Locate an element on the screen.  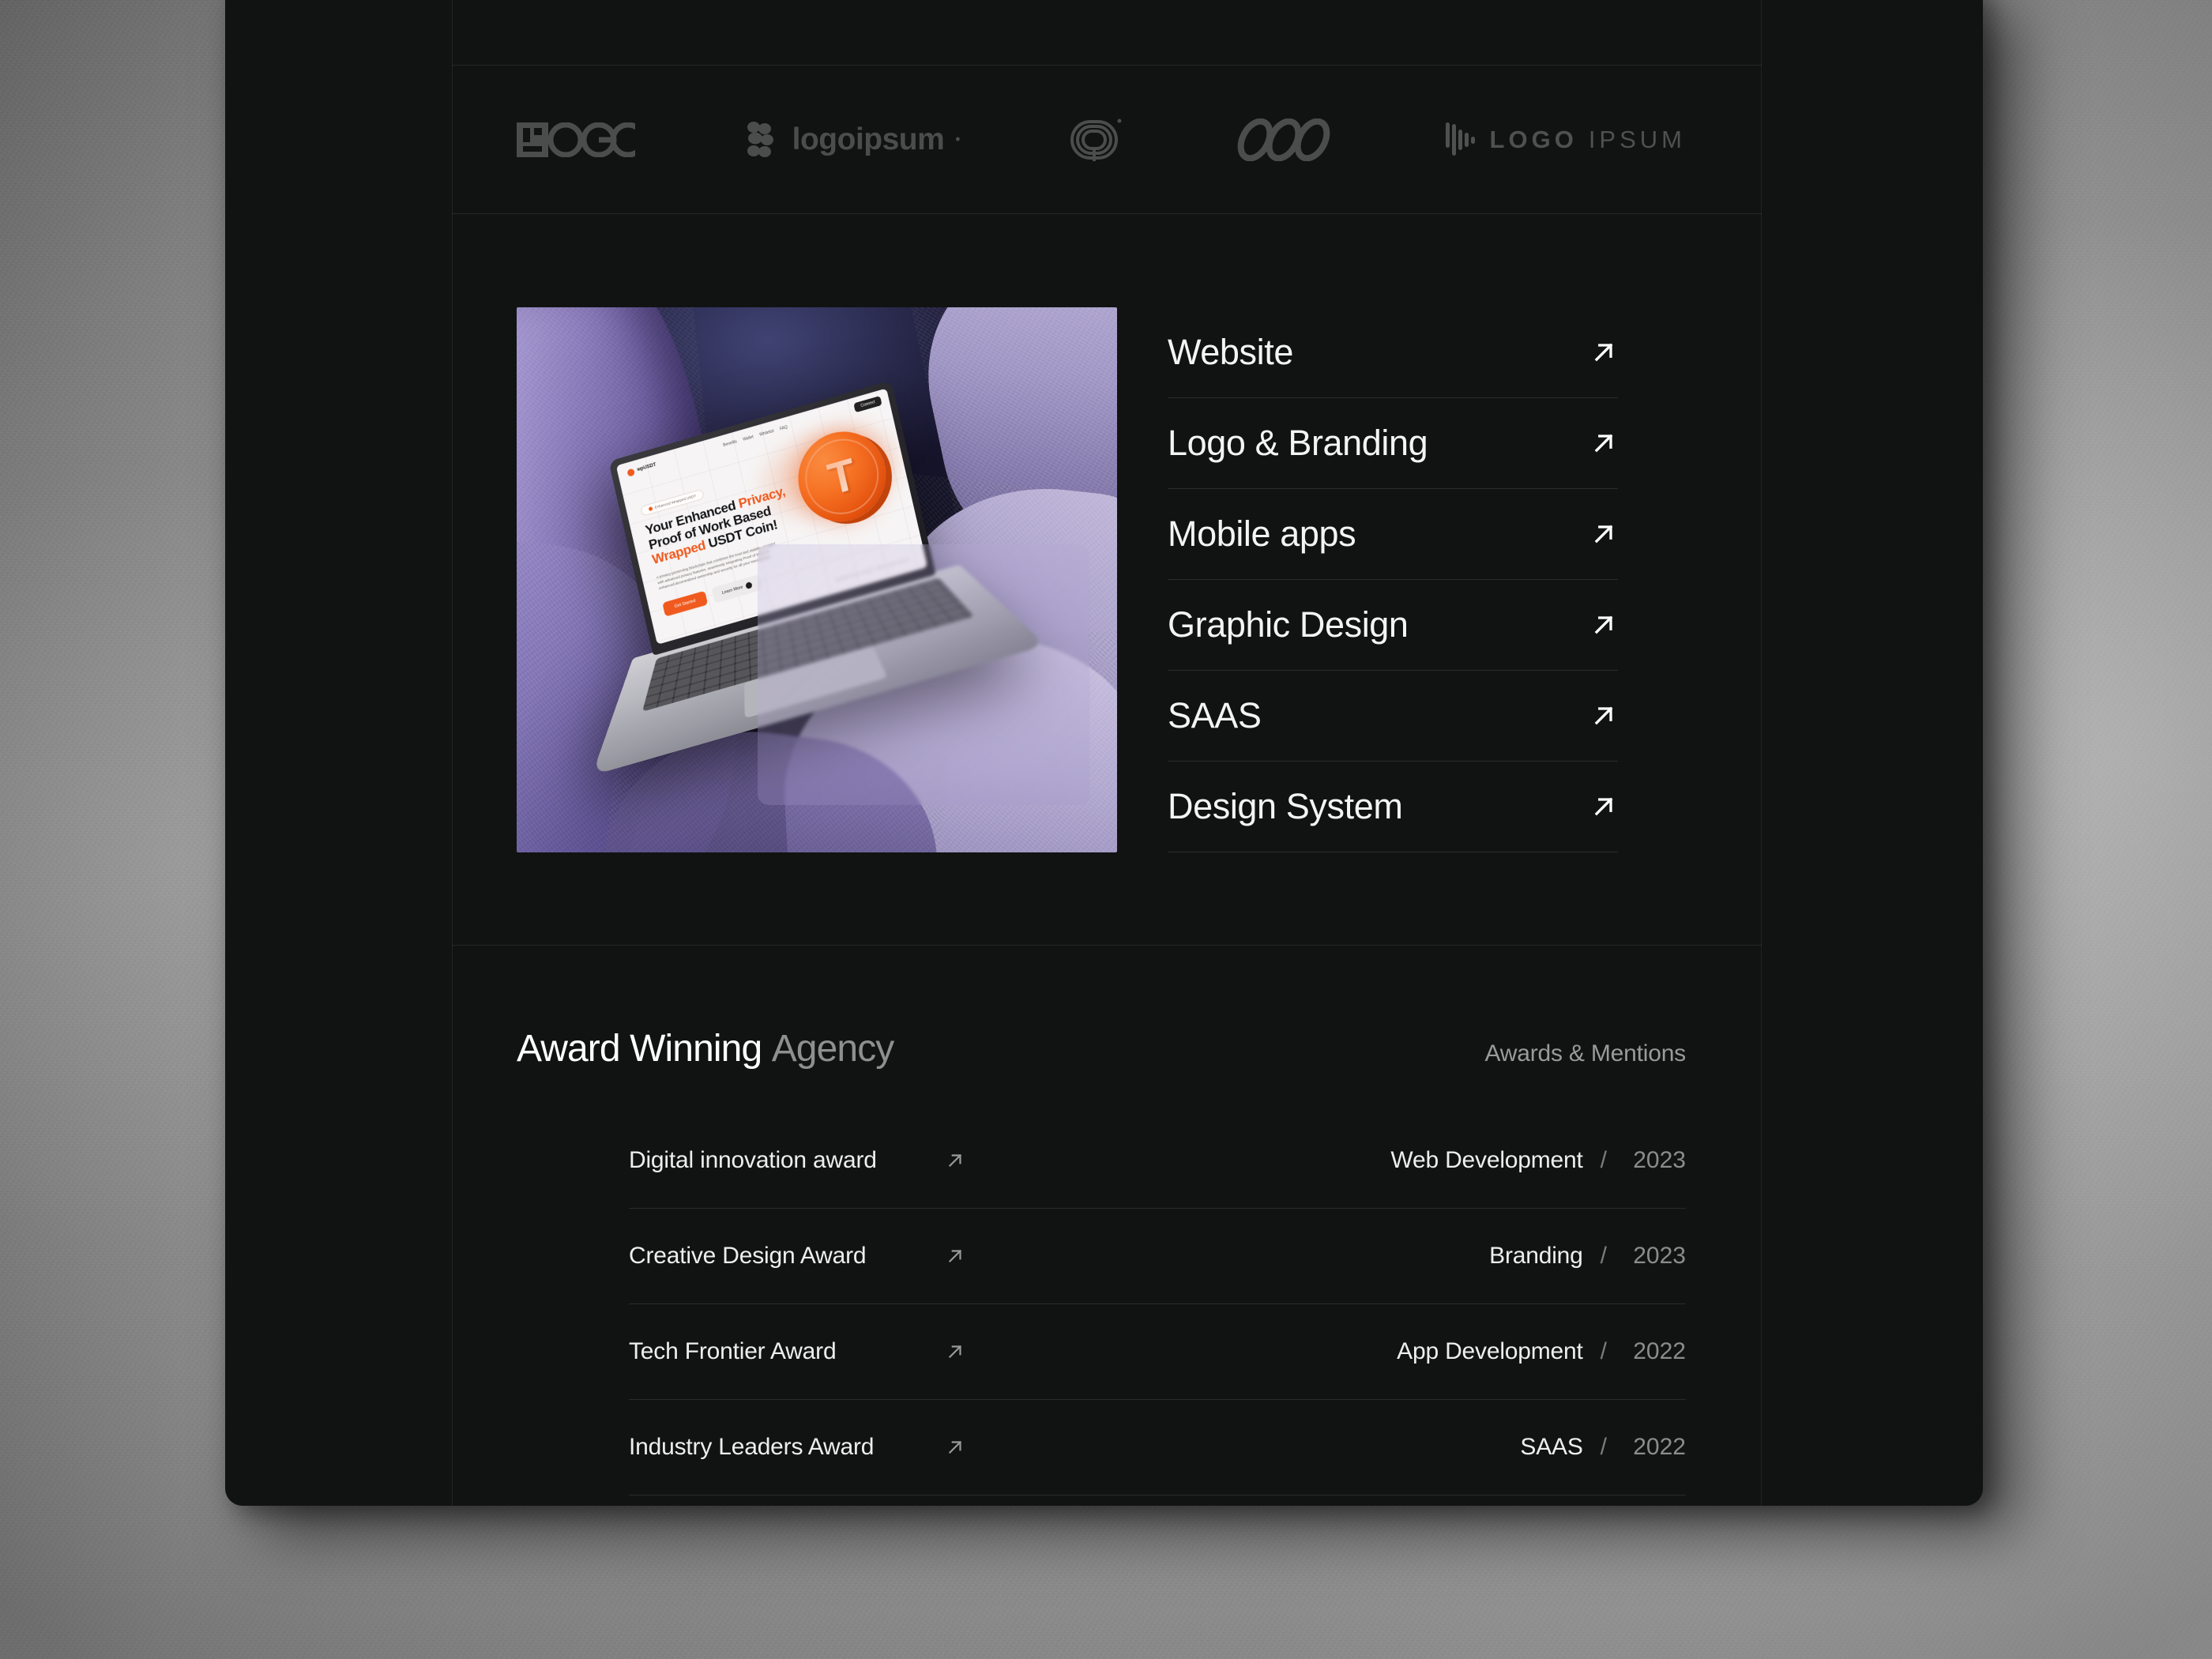
award-meta: App Development / 2022 is located at coordinates (1542, 1352).